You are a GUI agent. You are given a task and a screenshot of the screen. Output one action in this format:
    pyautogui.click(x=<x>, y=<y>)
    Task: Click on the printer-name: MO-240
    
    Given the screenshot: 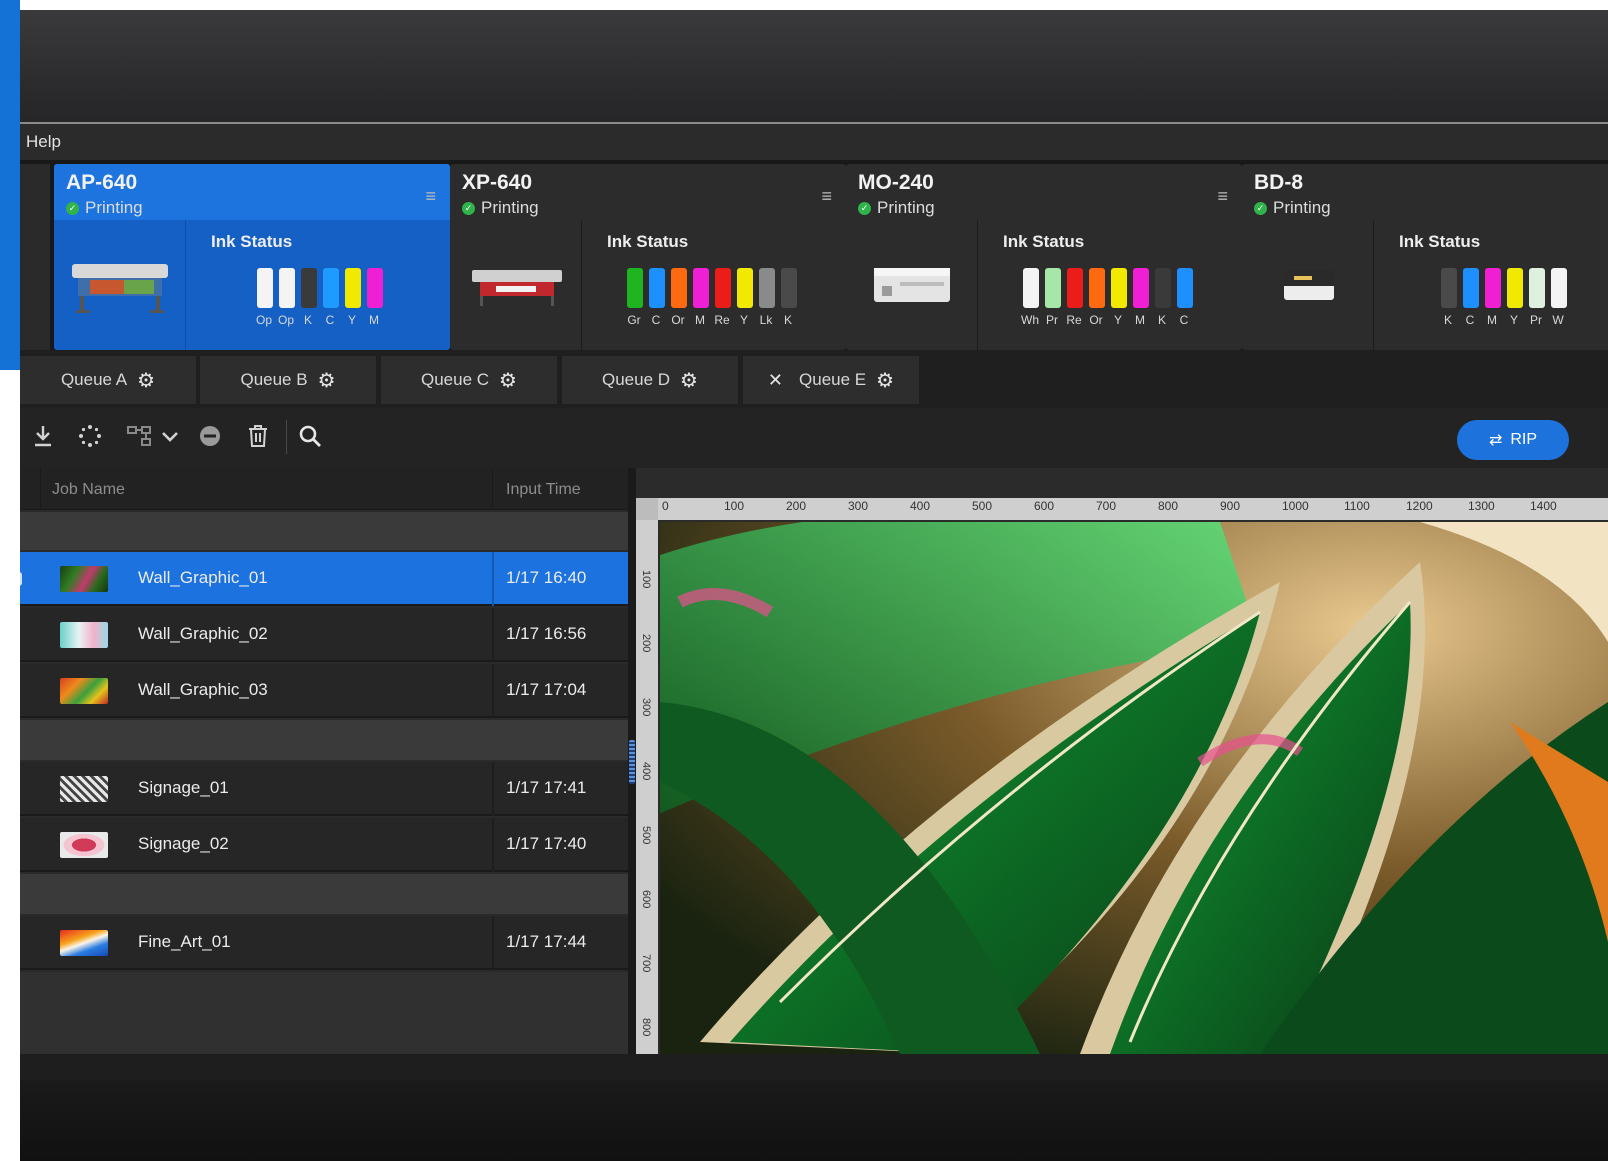 What is the action you would take?
    pyautogui.click(x=896, y=182)
    